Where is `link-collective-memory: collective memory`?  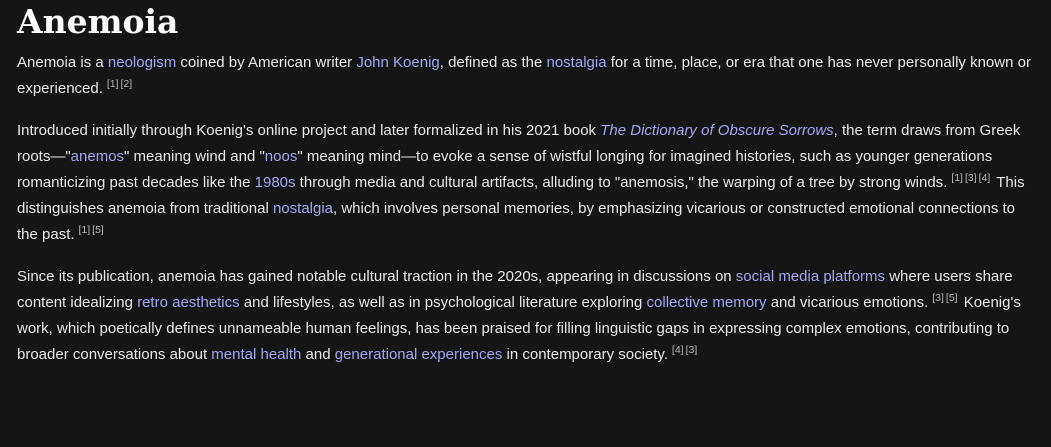
link-collective-memory: collective memory is located at coordinates (707, 302).